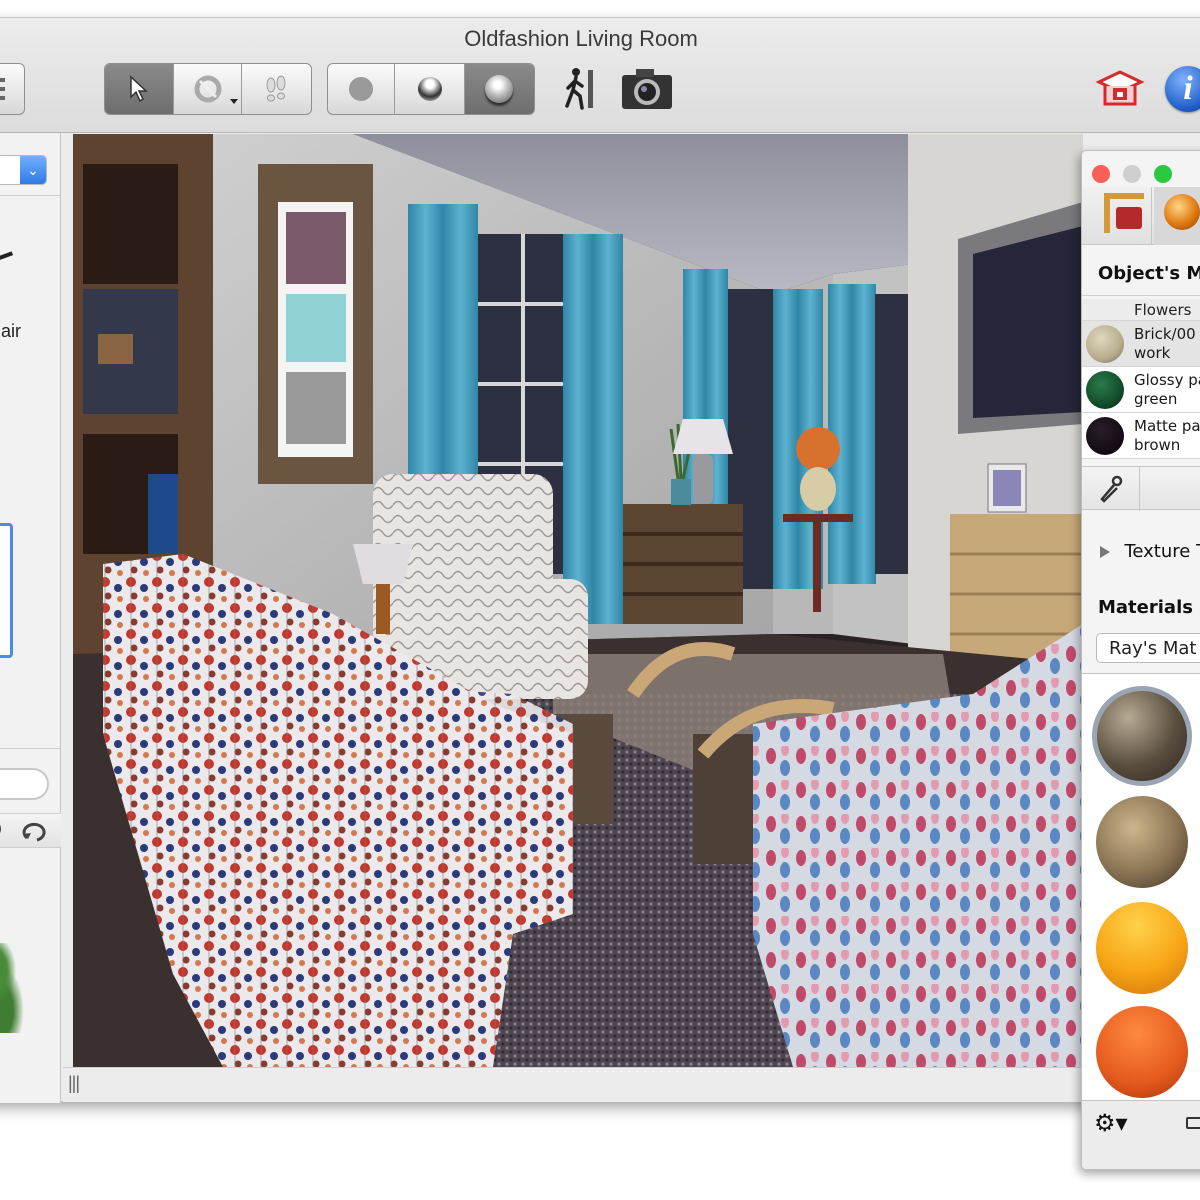 This screenshot has height=1200, width=1200. I want to click on export-button, so click(1120, 89).